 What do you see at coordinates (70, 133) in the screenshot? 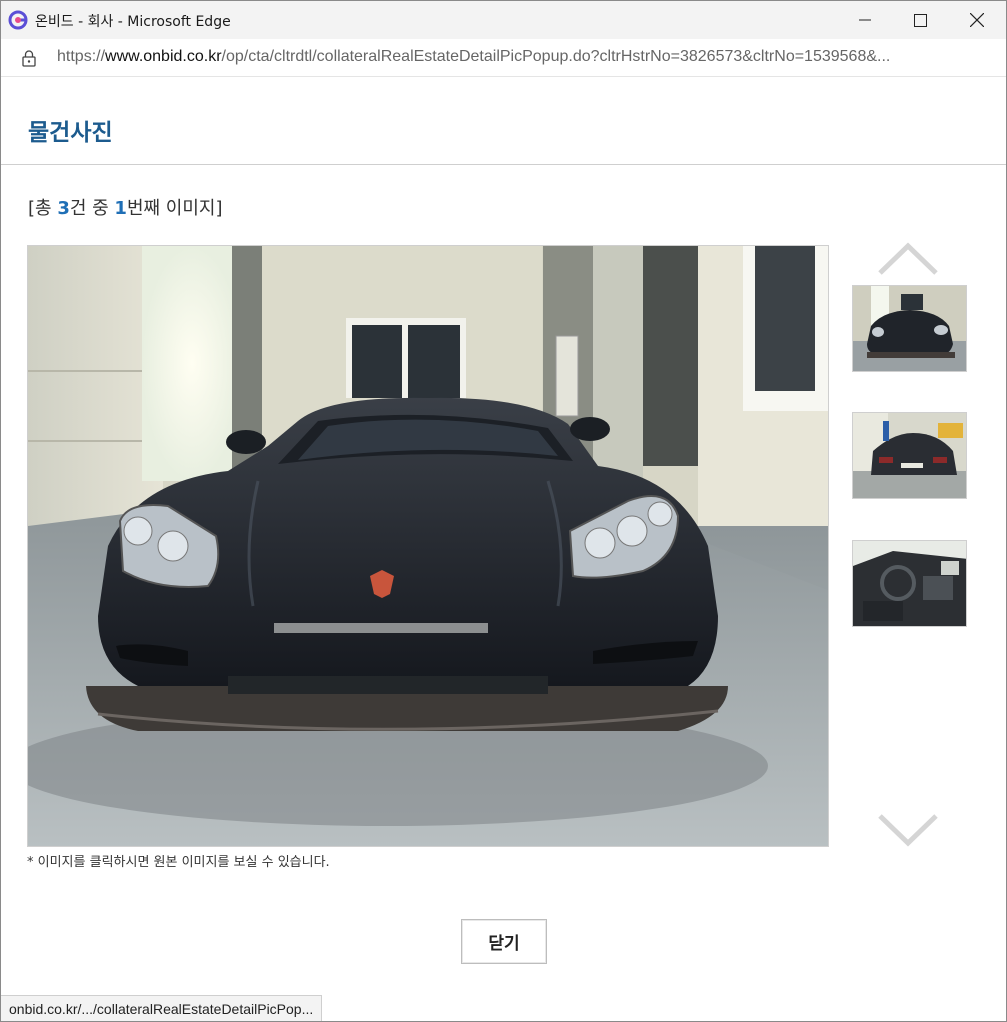
I see `page-title: 물건사진` at bounding box center [70, 133].